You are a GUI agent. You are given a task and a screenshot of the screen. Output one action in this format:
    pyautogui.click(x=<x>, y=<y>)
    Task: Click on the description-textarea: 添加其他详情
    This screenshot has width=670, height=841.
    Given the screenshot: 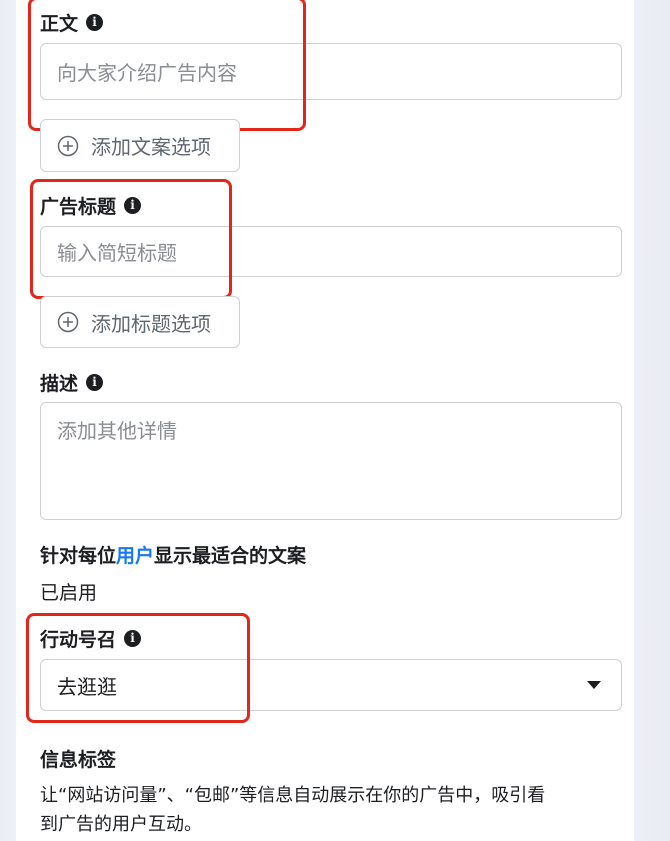 What is the action you would take?
    pyautogui.click(x=331, y=461)
    